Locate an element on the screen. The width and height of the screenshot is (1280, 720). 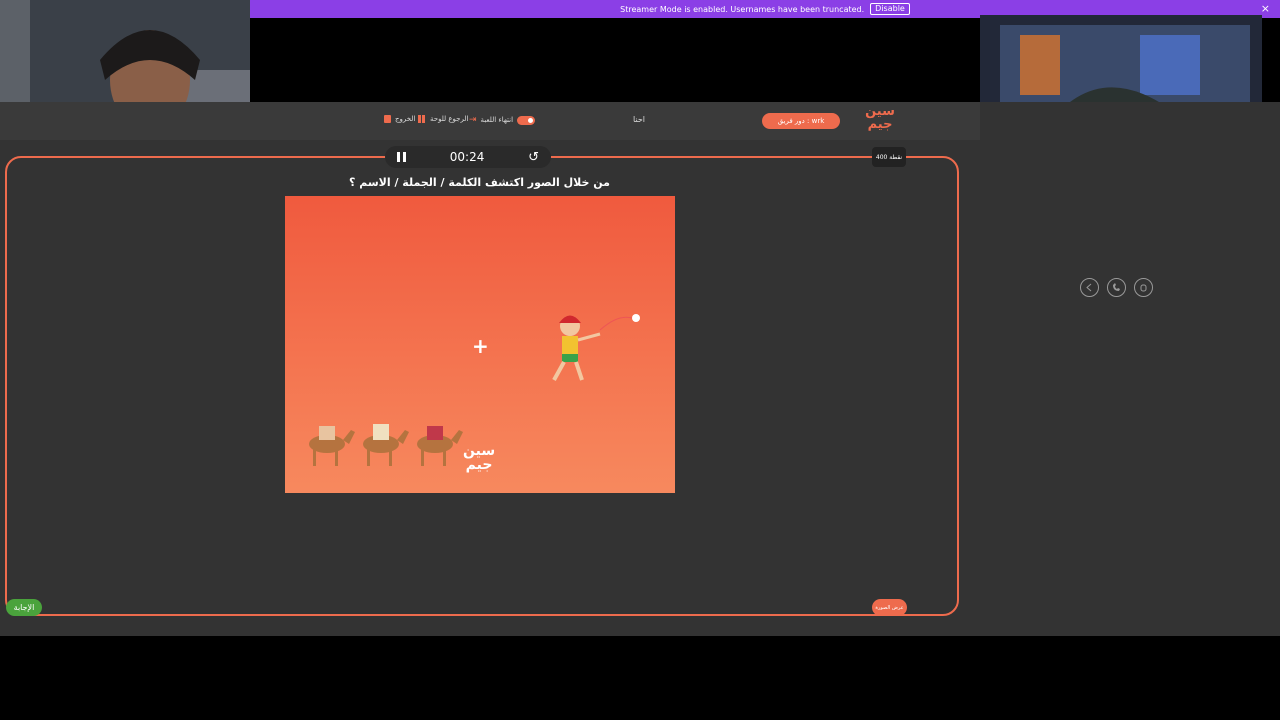
boy-throwing-illustration is located at coordinates (596, 347).